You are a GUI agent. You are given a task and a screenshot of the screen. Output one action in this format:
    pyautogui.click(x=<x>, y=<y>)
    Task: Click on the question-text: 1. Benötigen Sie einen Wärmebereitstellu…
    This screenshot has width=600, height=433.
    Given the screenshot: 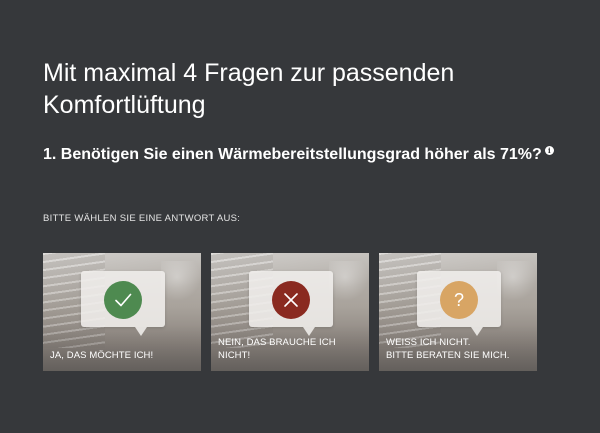 What is the action you would take?
    pyautogui.click(x=303, y=155)
    